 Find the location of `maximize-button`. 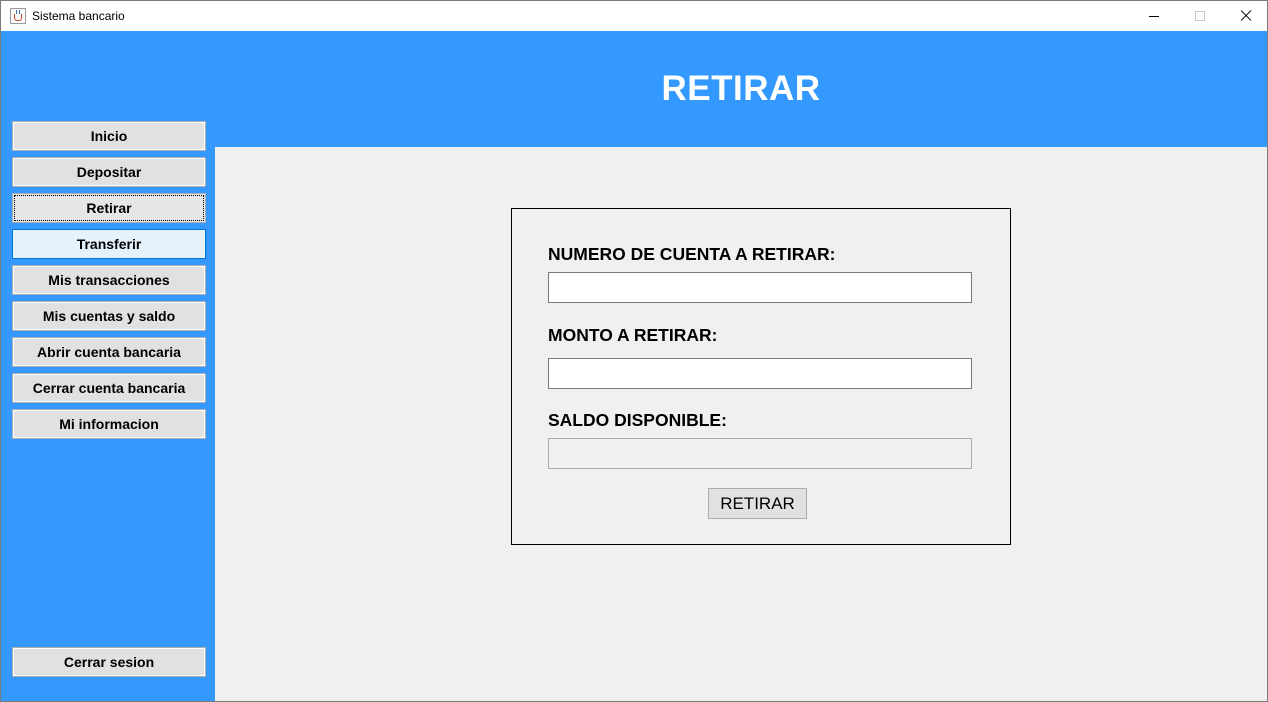

maximize-button is located at coordinates (1200, 16).